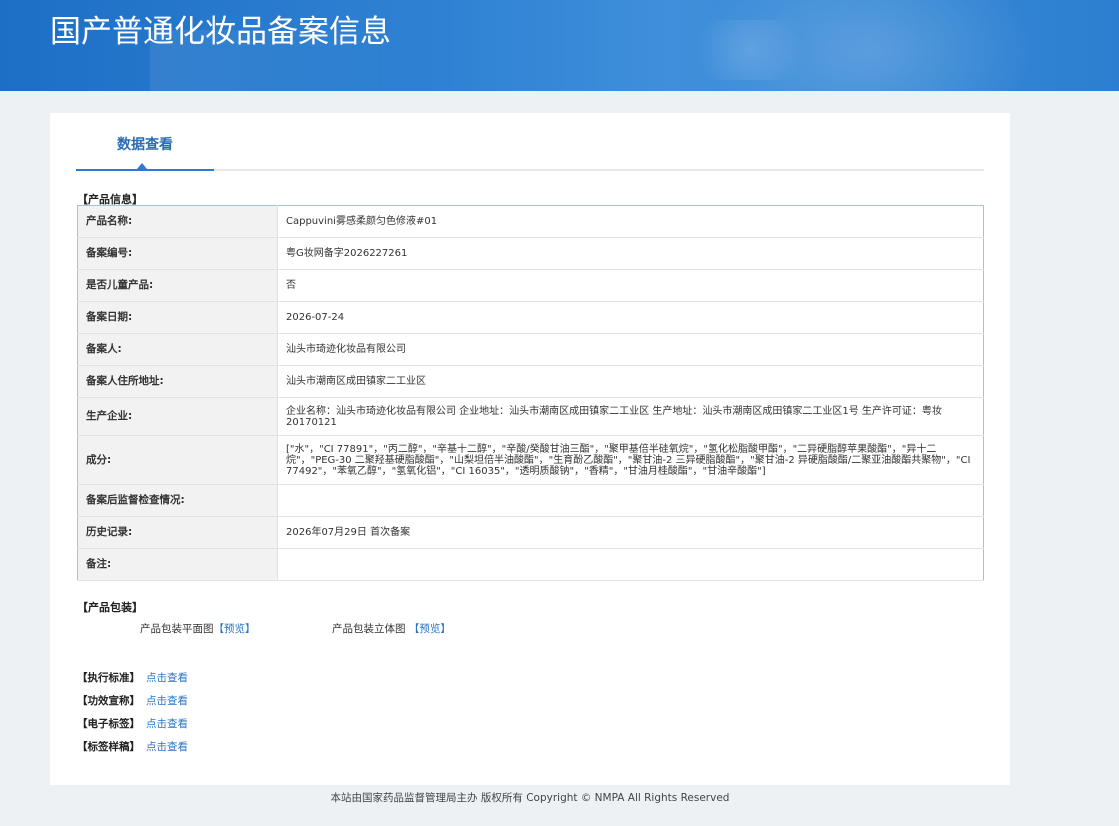  Describe the element at coordinates (630, 221) in the screenshot. I see `row-value: Cappuvini雾感柔颜匀色修液#01` at that location.